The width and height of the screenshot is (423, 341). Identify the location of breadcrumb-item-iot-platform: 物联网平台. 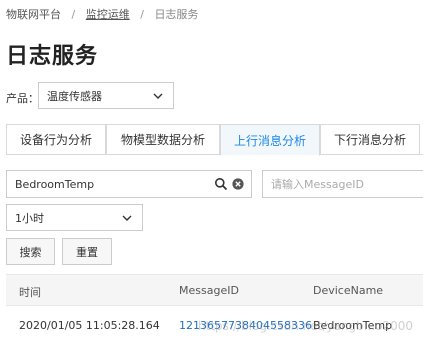
(33, 14).